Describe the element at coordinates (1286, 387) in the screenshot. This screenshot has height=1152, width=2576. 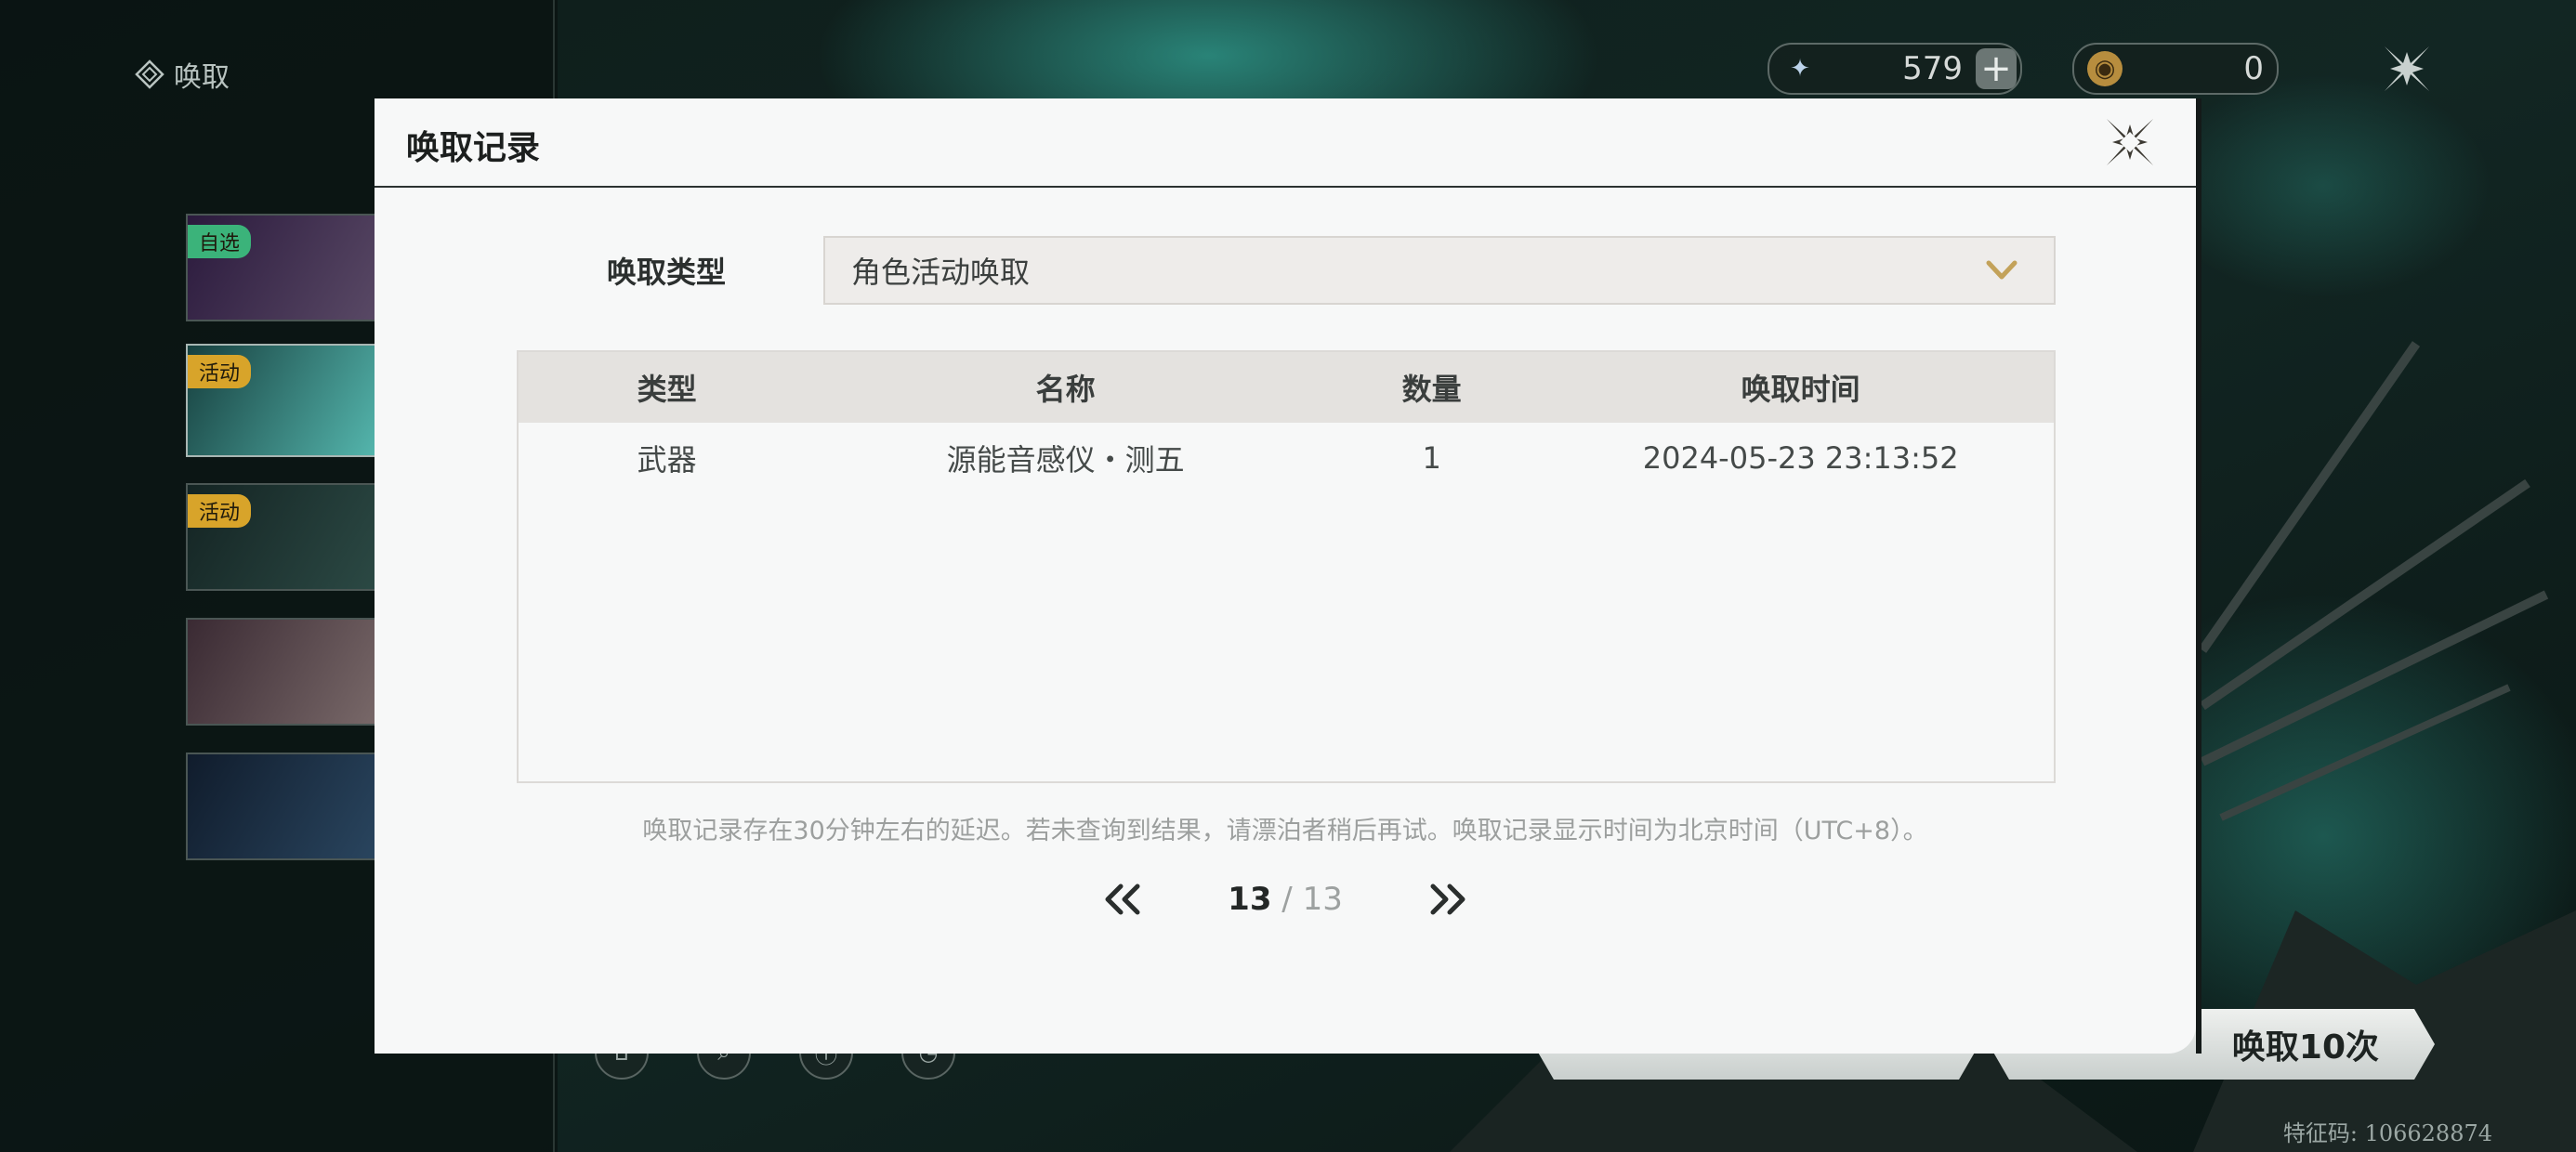
I see `table-header: 类型 名称 数量 唤取时间` at that location.